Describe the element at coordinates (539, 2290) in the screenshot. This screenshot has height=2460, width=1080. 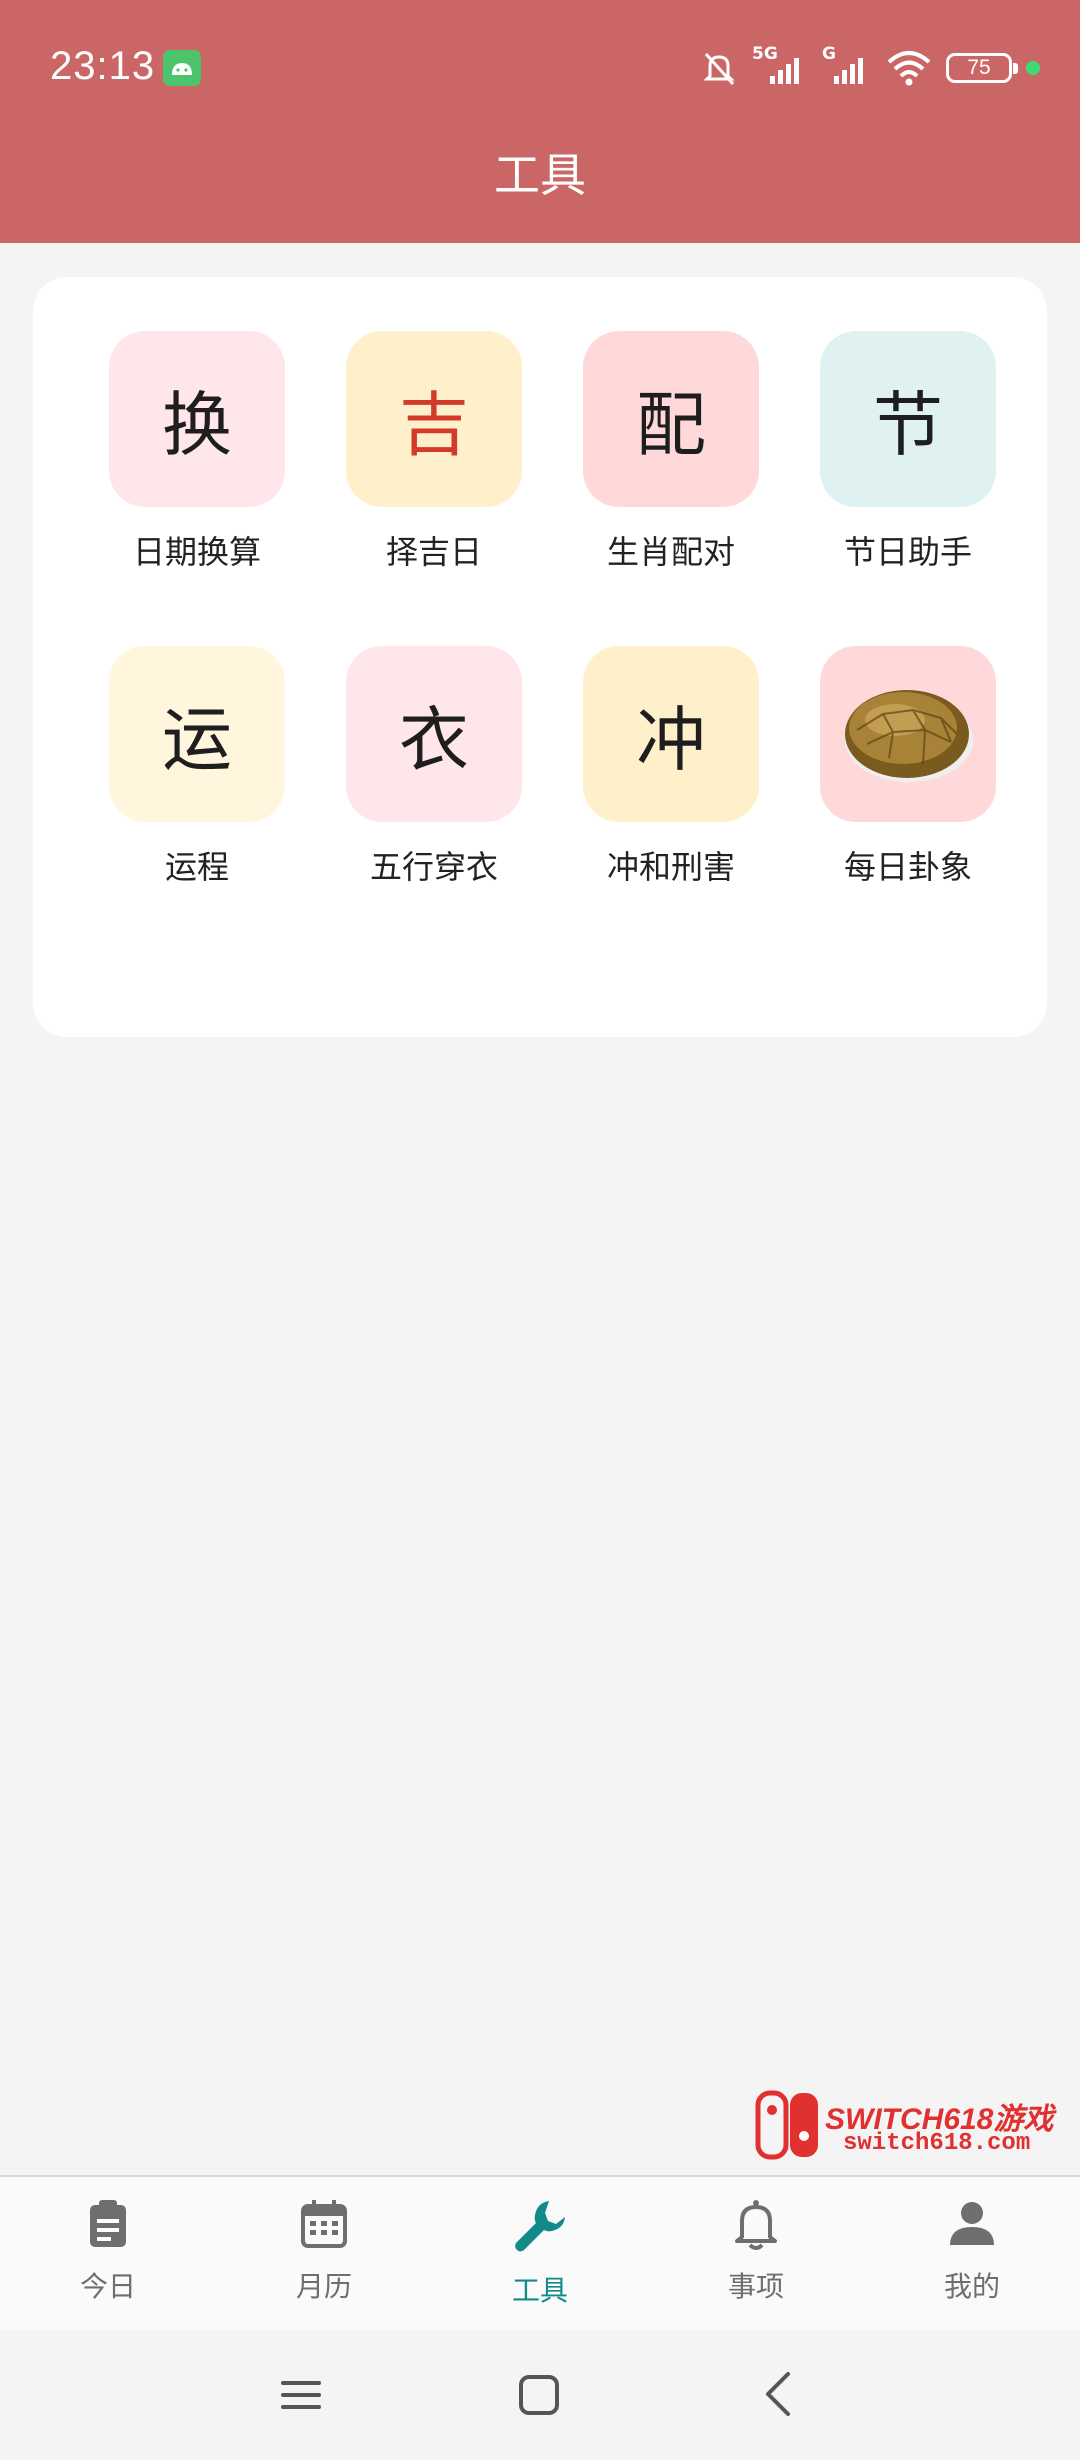
I see `nav-label: 工具` at that location.